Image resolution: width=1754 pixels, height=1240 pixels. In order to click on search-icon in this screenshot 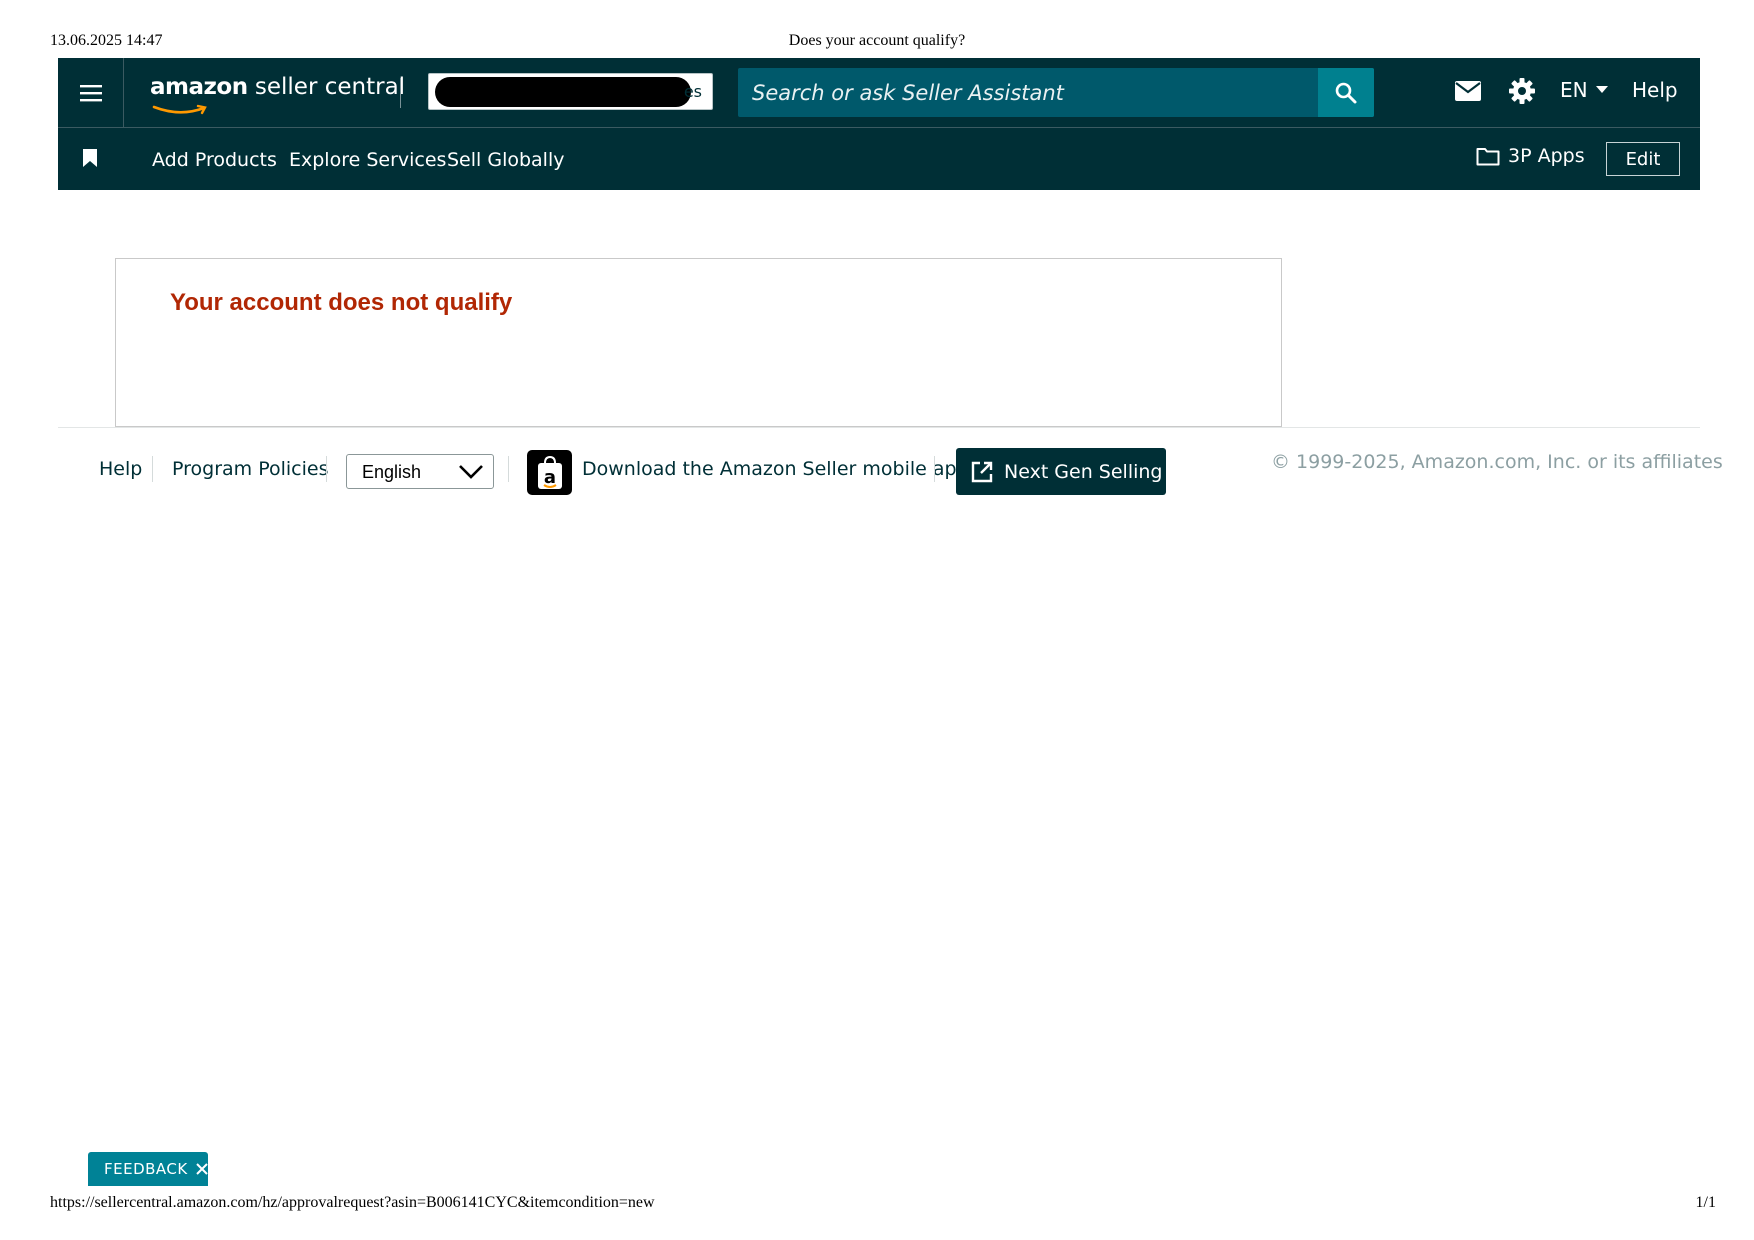, I will do `click(1346, 92)`.